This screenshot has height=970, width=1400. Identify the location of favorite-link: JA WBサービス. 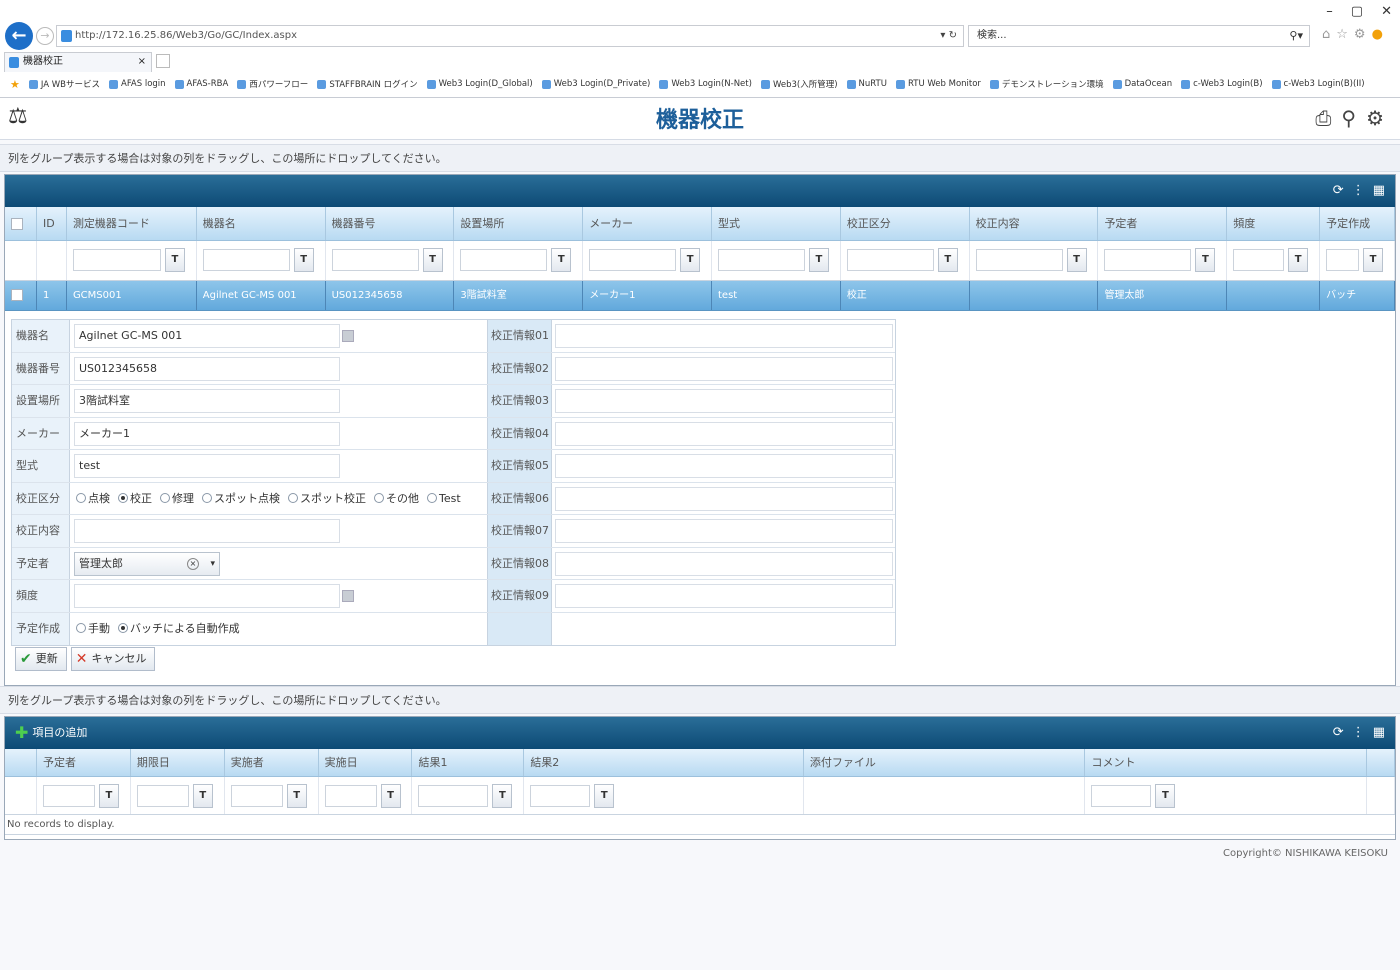
(64, 84).